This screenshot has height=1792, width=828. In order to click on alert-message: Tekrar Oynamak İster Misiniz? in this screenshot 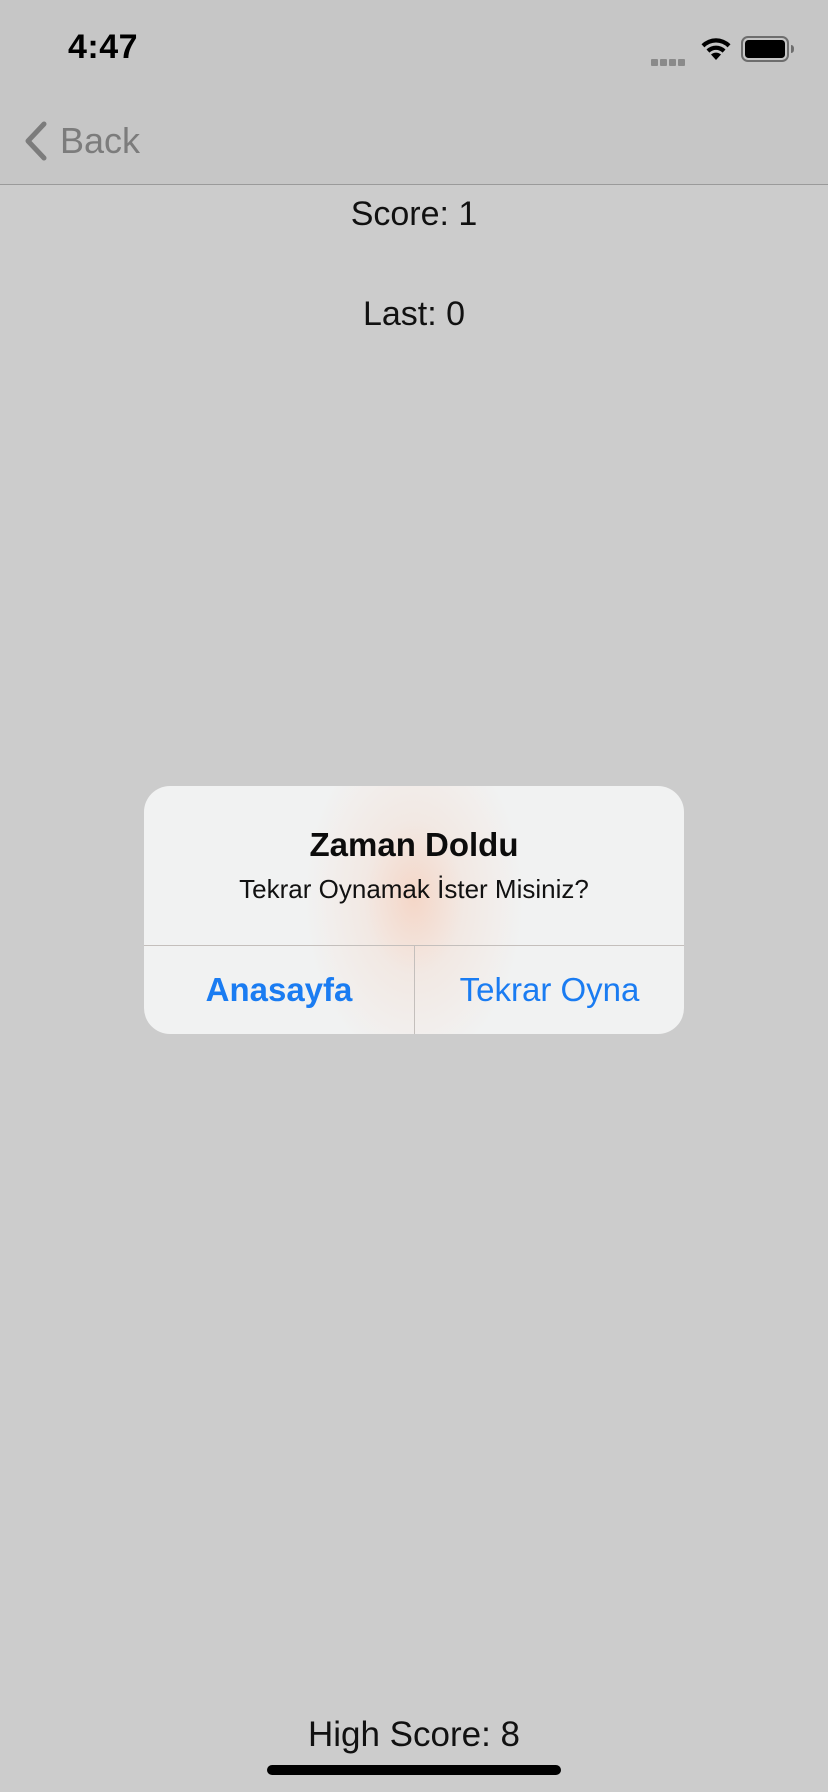, I will do `click(414, 889)`.